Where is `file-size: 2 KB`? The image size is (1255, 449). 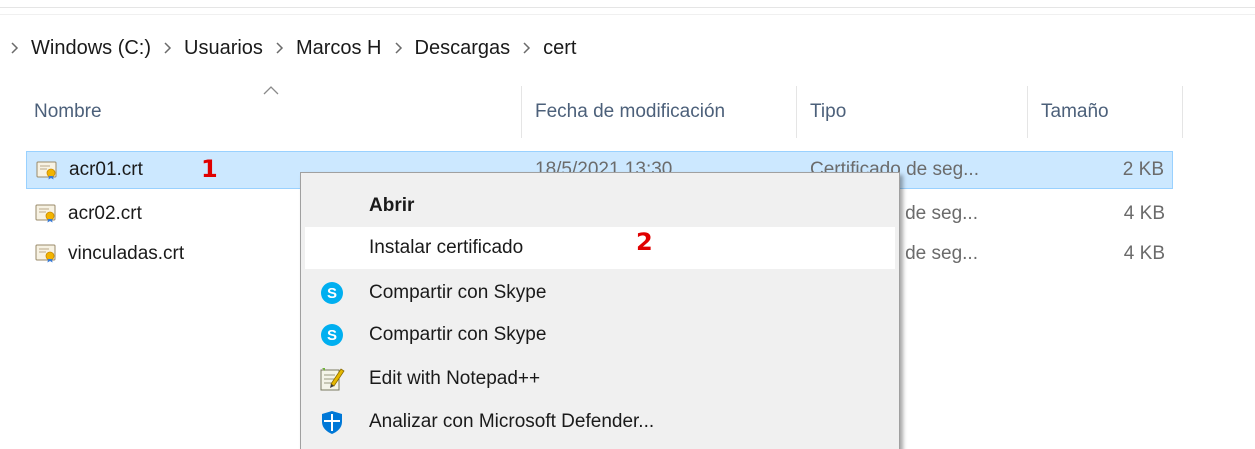 file-size: 2 KB is located at coordinates (1143, 169).